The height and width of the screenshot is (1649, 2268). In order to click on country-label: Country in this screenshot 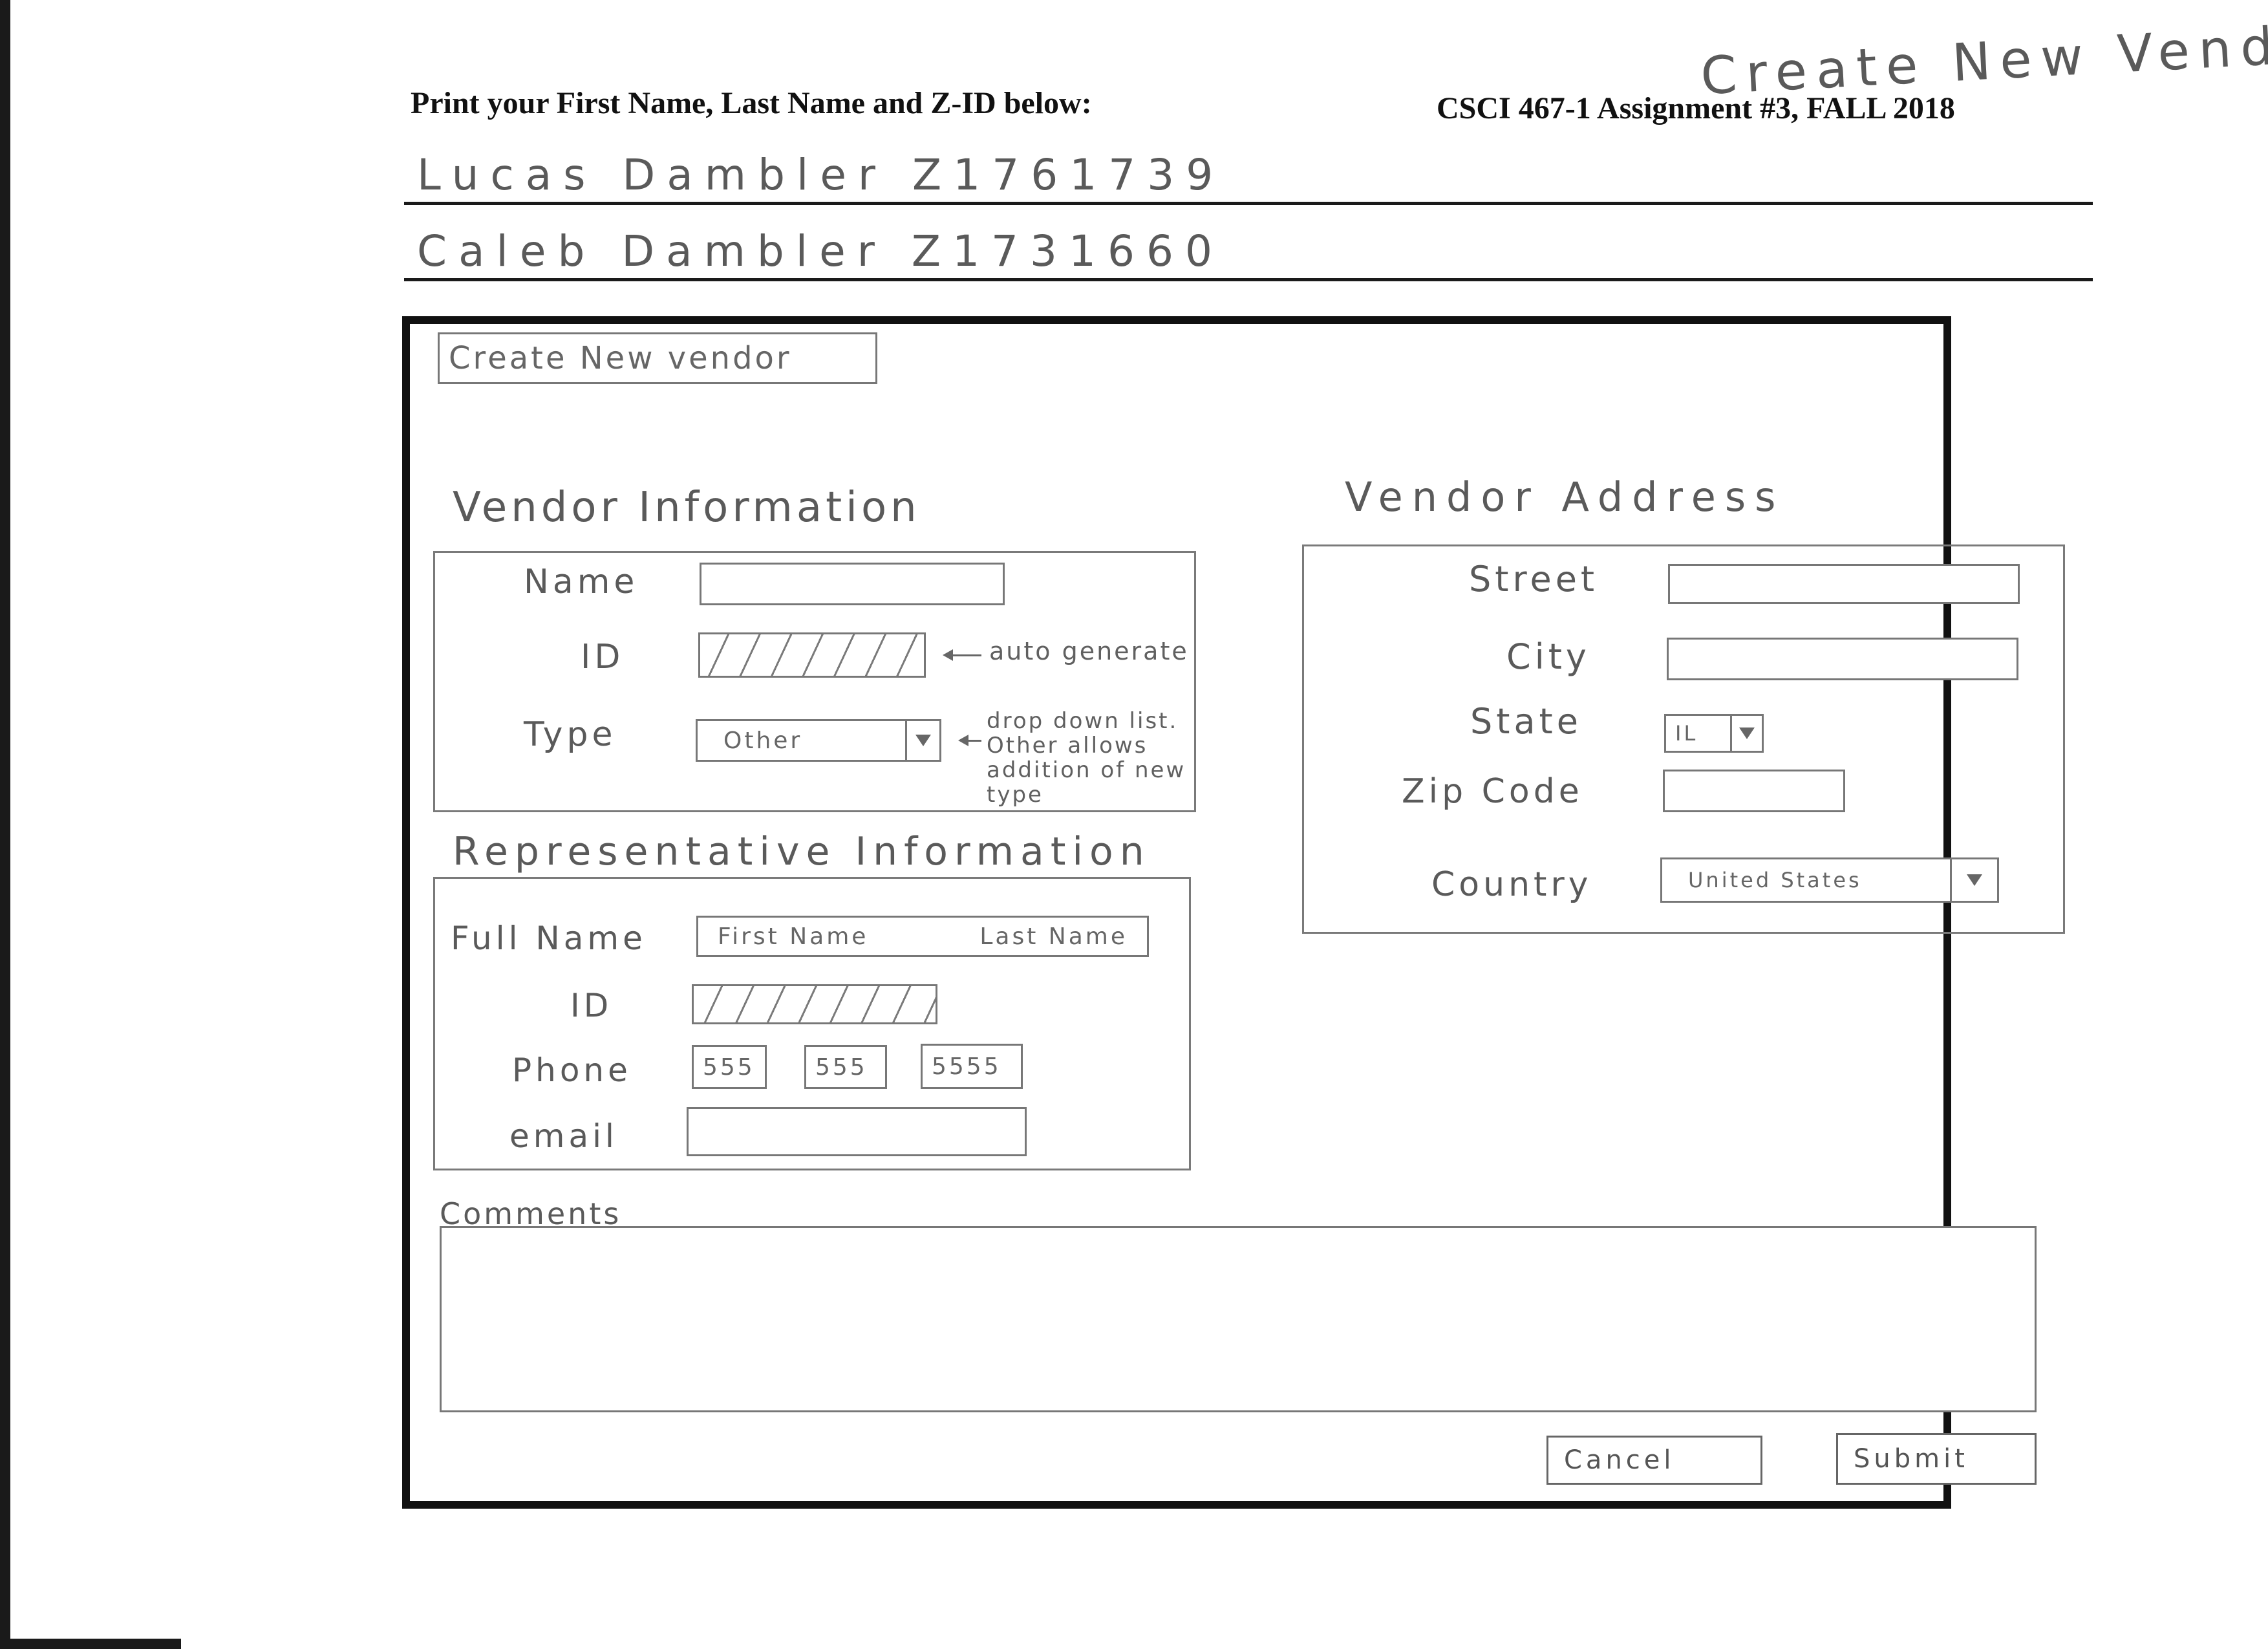, I will do `click(1511, 884)`.